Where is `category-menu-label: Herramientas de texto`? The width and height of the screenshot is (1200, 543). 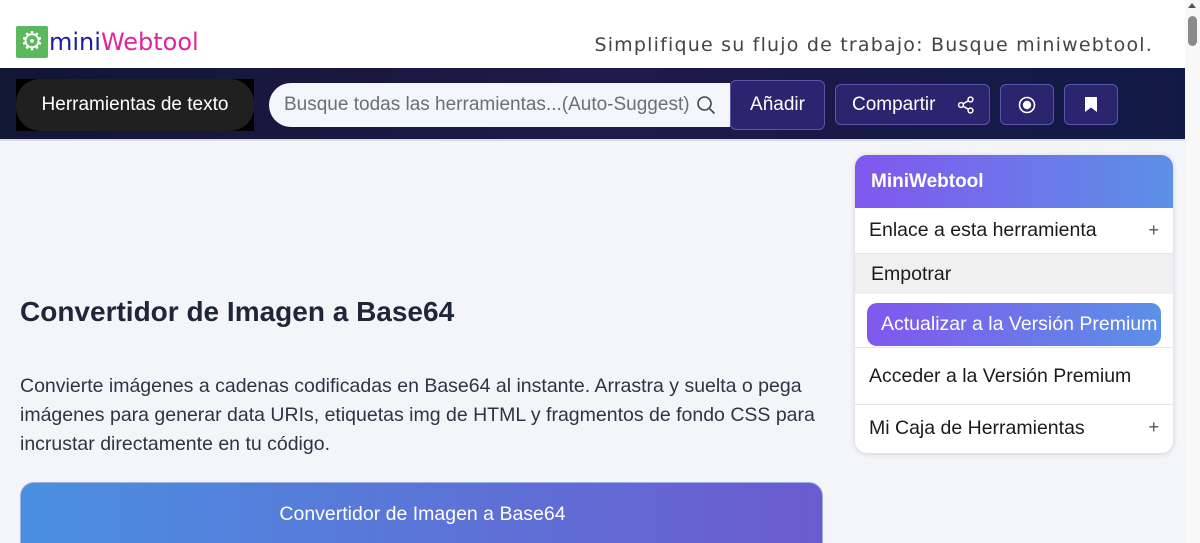
category-menu-label: Herramientas de texto is located at coordinates (135, 105).